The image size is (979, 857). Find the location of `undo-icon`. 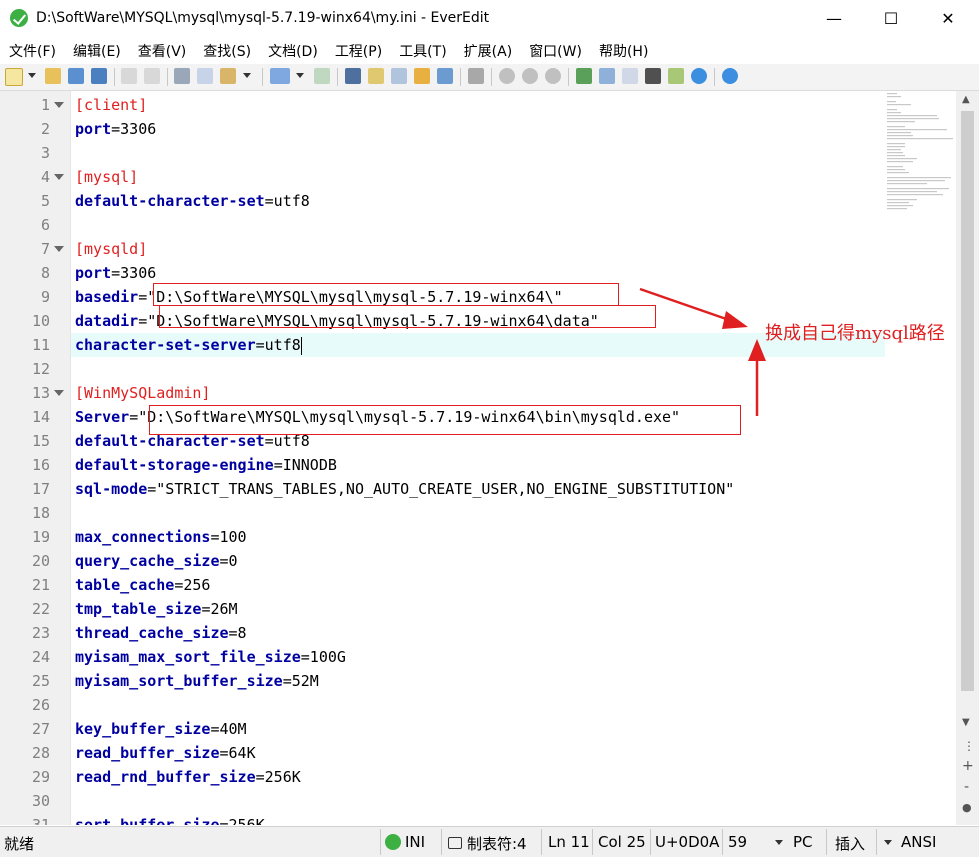

undo-icon is located at coordinates (129, 76).